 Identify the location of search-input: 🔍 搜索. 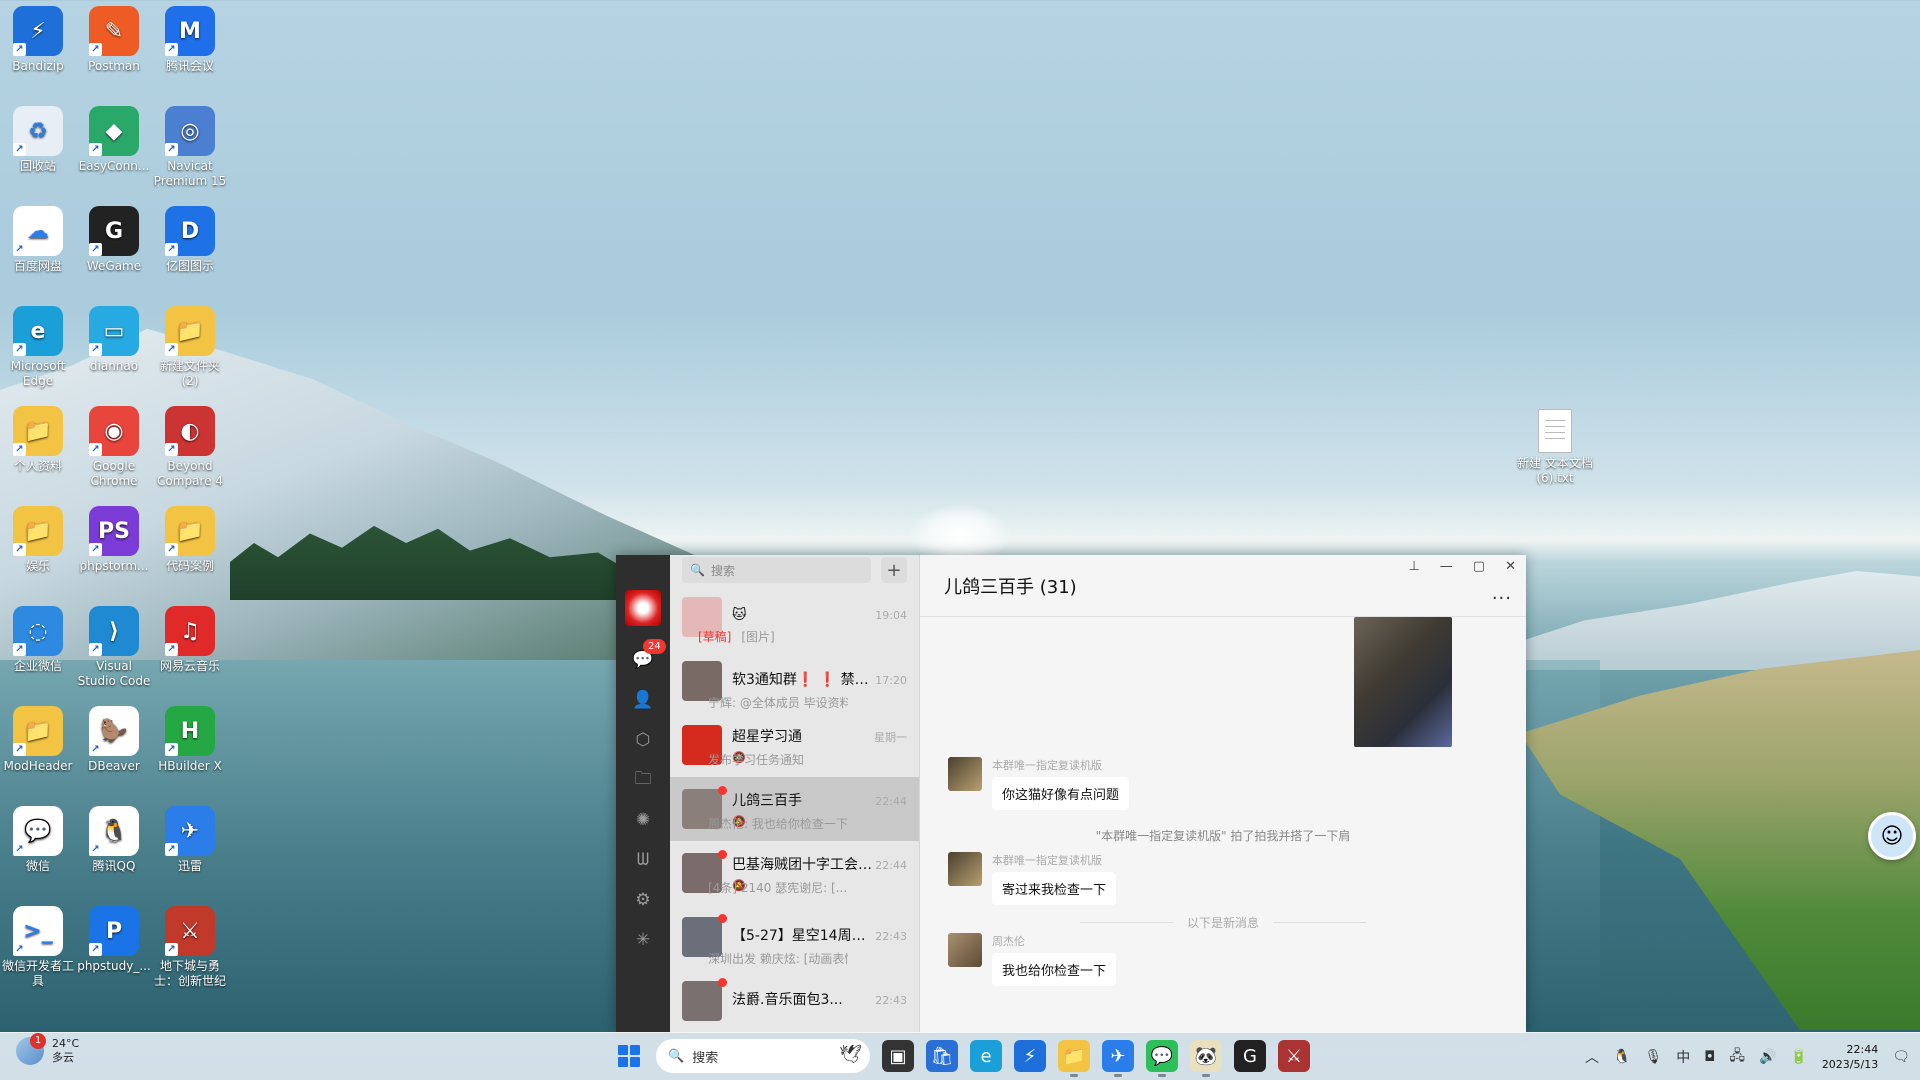
(776, 570).